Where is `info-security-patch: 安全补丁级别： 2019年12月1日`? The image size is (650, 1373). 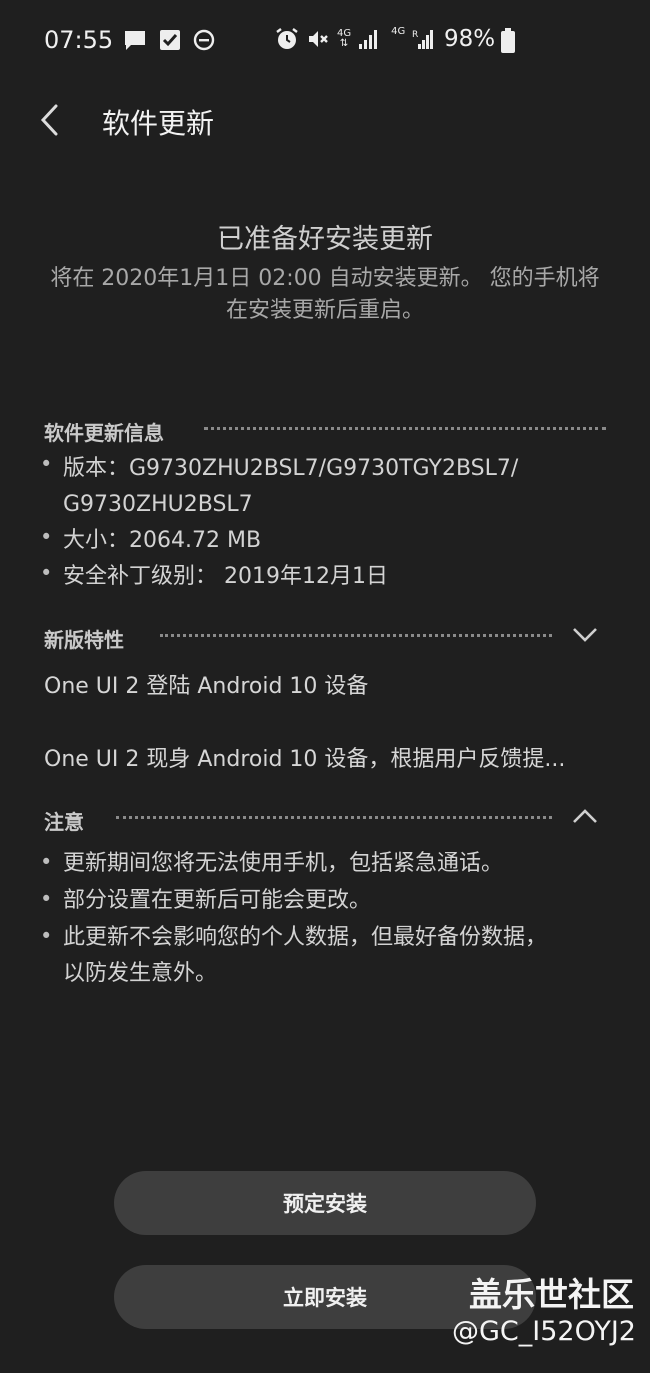 info-security-patch: 安全补丁级别： 2019年12月1日 is located at coordinates (225, 576).